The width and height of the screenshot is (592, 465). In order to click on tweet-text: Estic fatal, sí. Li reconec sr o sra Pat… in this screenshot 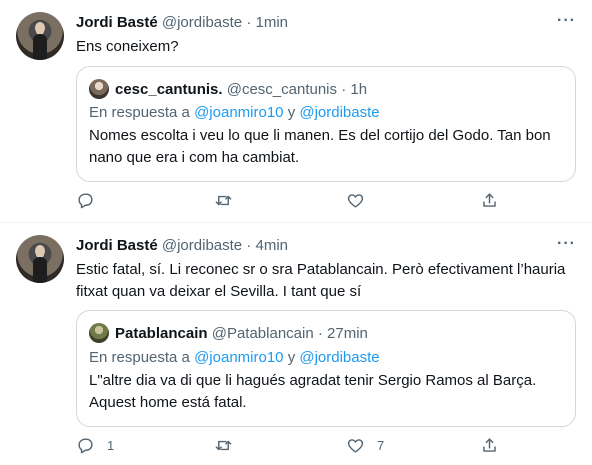, I will do `click(321, 280)`.